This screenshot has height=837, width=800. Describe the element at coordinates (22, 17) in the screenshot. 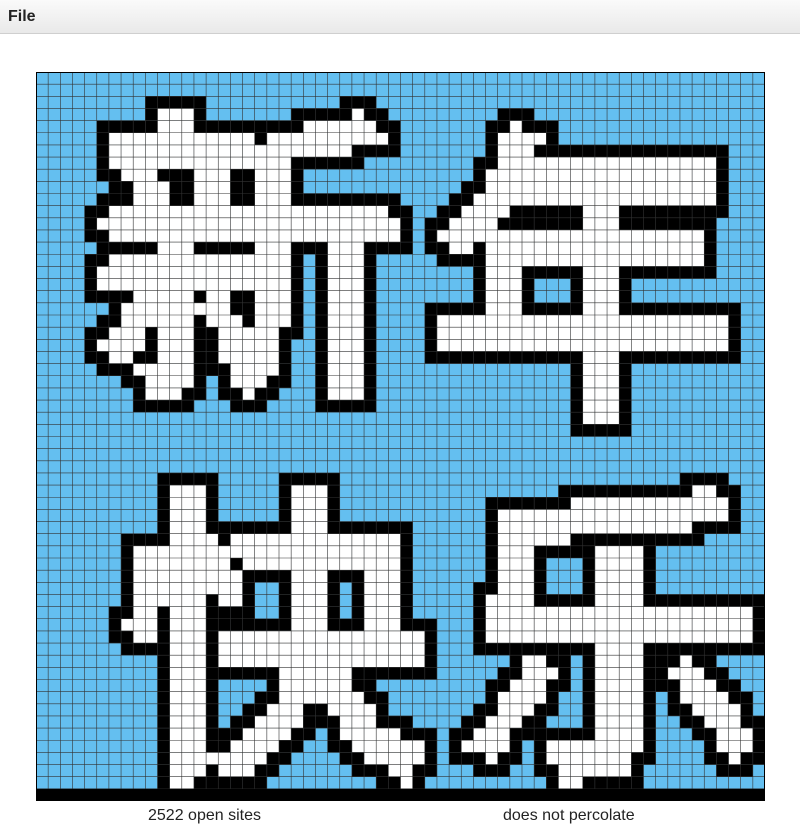

I see `menu-file: File` at that location.